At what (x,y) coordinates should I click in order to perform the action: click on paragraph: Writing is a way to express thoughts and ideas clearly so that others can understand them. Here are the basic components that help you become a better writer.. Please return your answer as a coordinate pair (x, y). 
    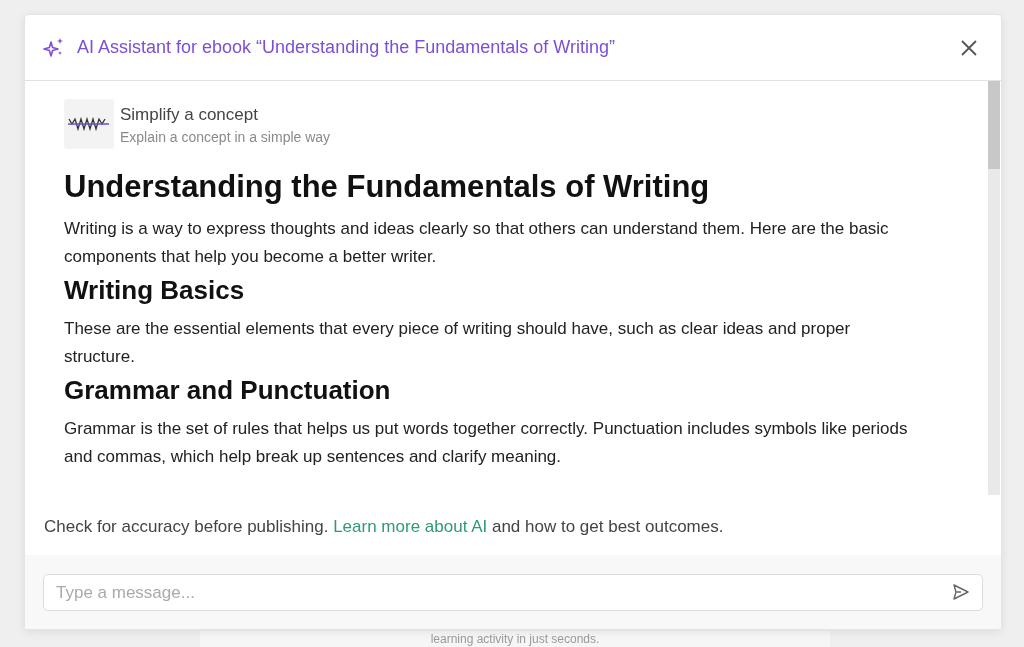
    Looking at the image, I should click on (477, 243).